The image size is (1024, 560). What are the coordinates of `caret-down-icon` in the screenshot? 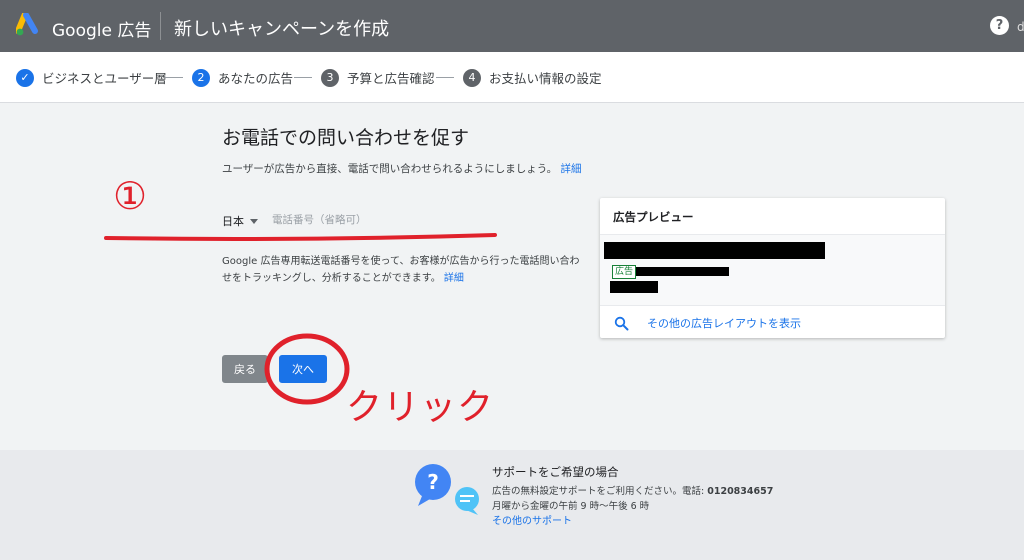 It's located at (254, 221).